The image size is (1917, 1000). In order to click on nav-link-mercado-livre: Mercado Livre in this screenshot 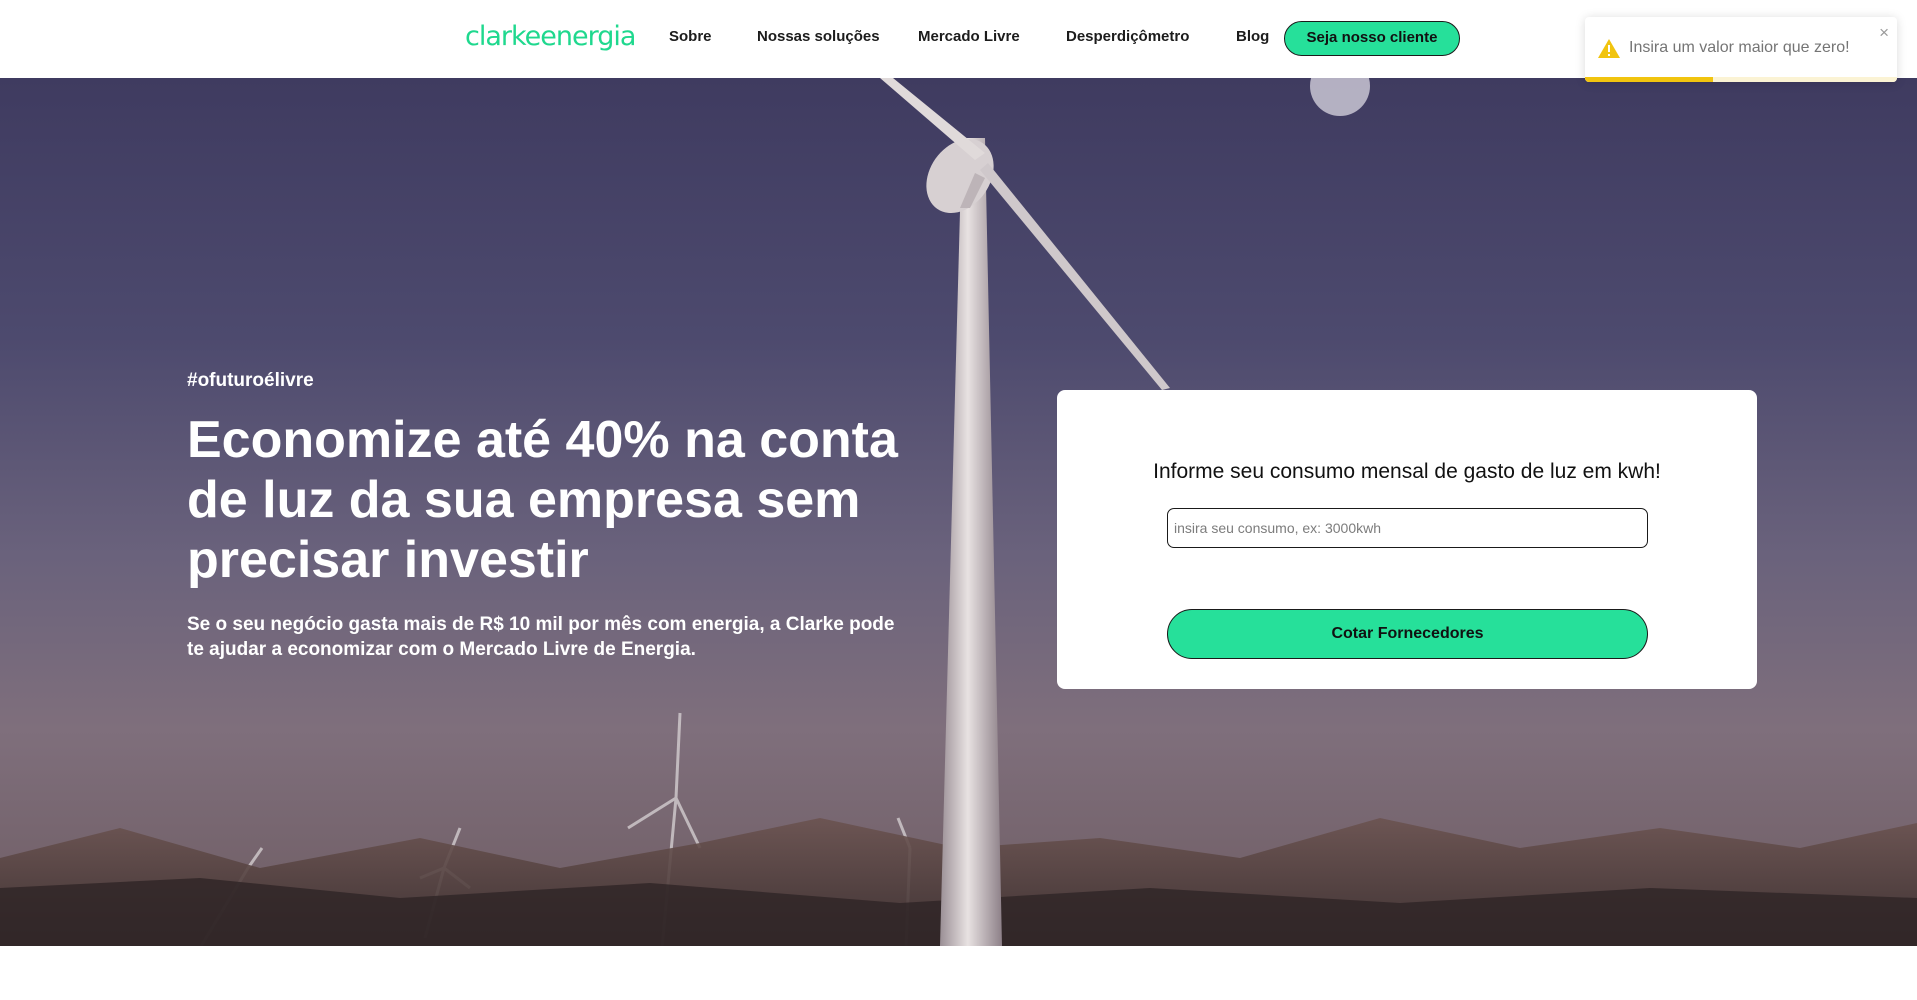, I will do `click(969, 36)`.